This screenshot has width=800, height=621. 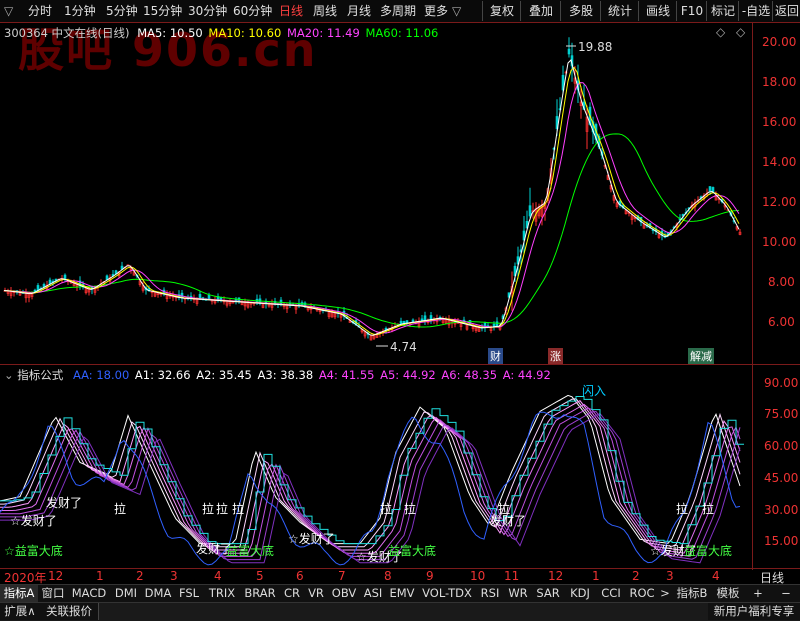 I want to click on tab-more: 更多, so click(x=436, y=11).